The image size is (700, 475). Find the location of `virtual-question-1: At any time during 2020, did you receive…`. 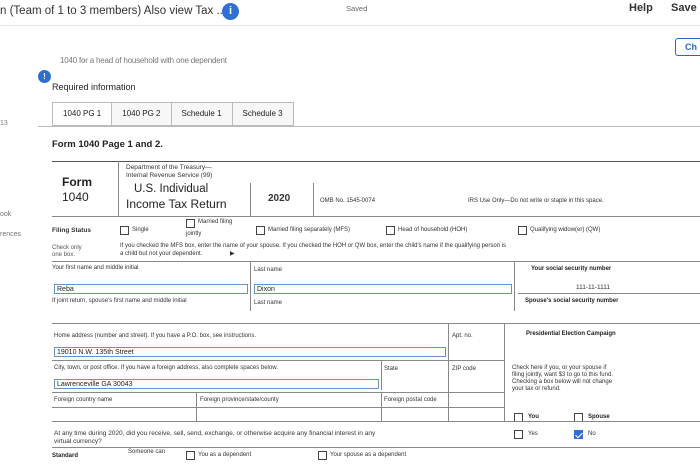

virtual-question-1: At any time during 2020, did you receive… is located at coordinates (215, 433).